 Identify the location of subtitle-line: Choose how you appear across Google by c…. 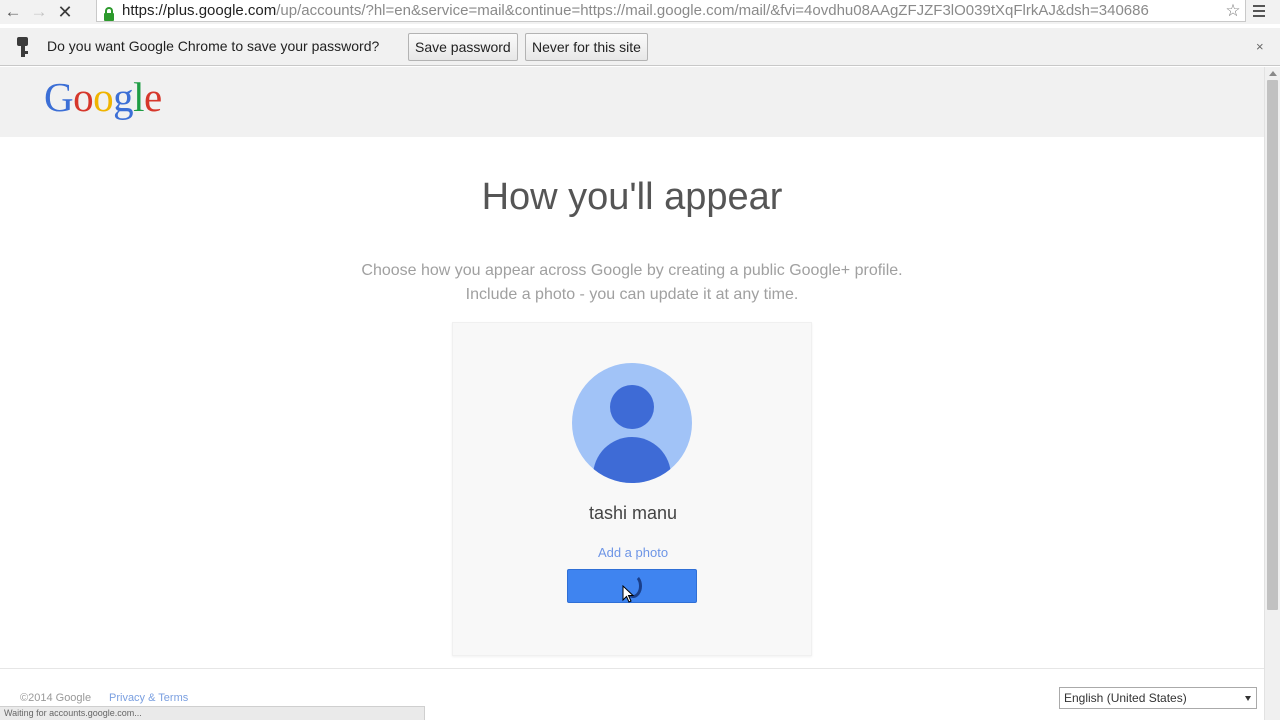
(632, 270).